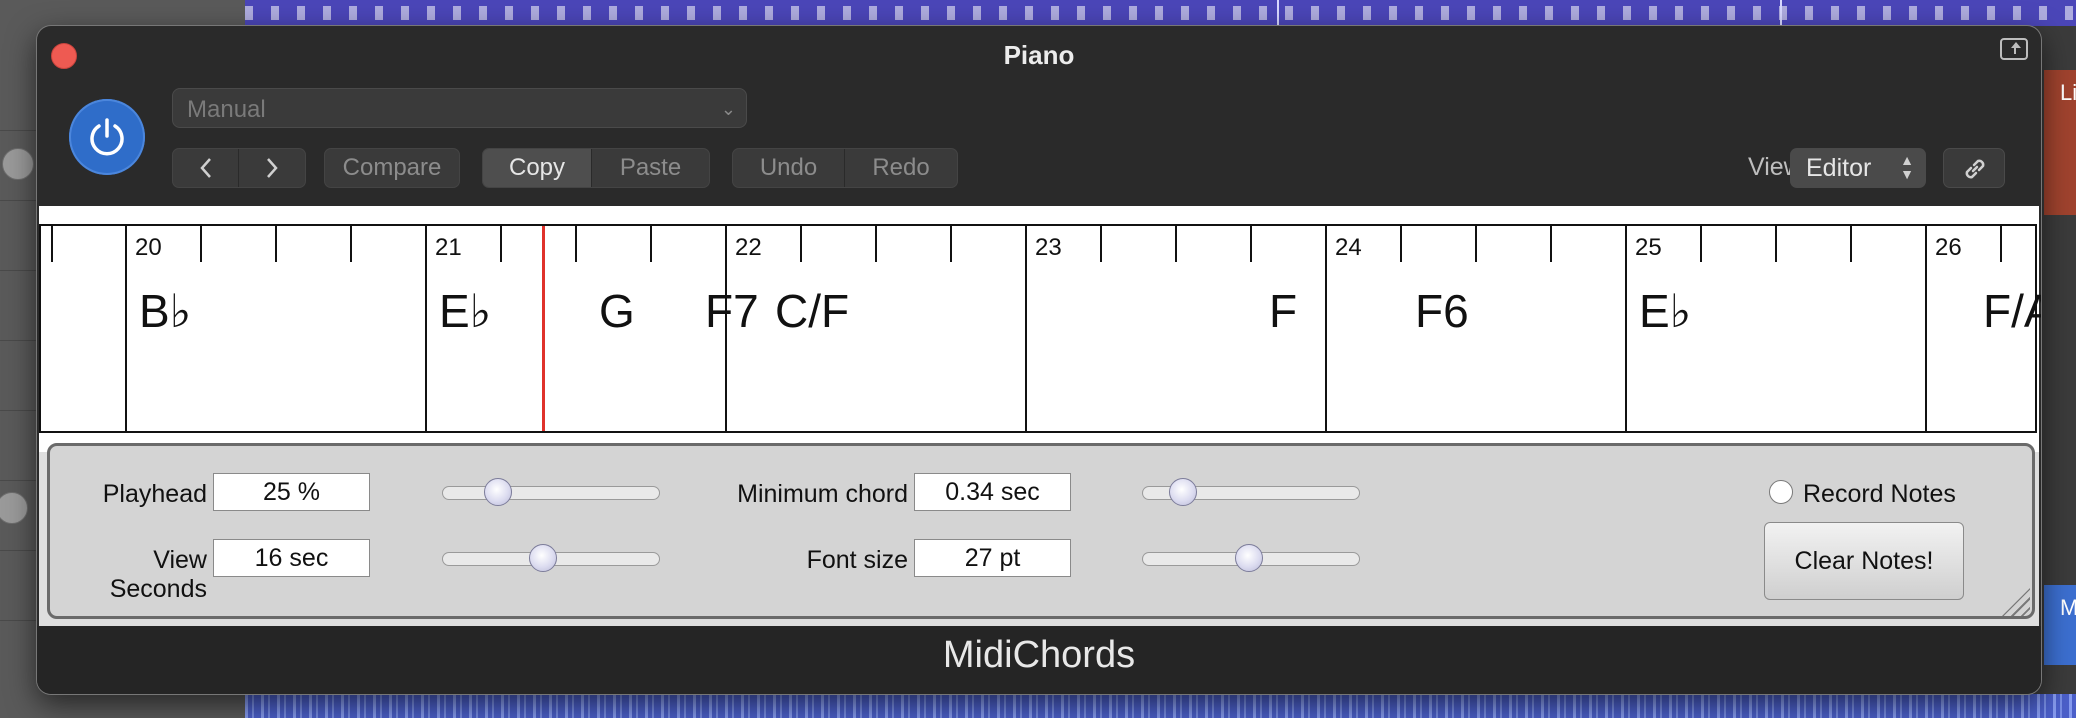  Describe the element at coordinates (551, 492) in the screenshot. I see `playhead-slider` at that location.